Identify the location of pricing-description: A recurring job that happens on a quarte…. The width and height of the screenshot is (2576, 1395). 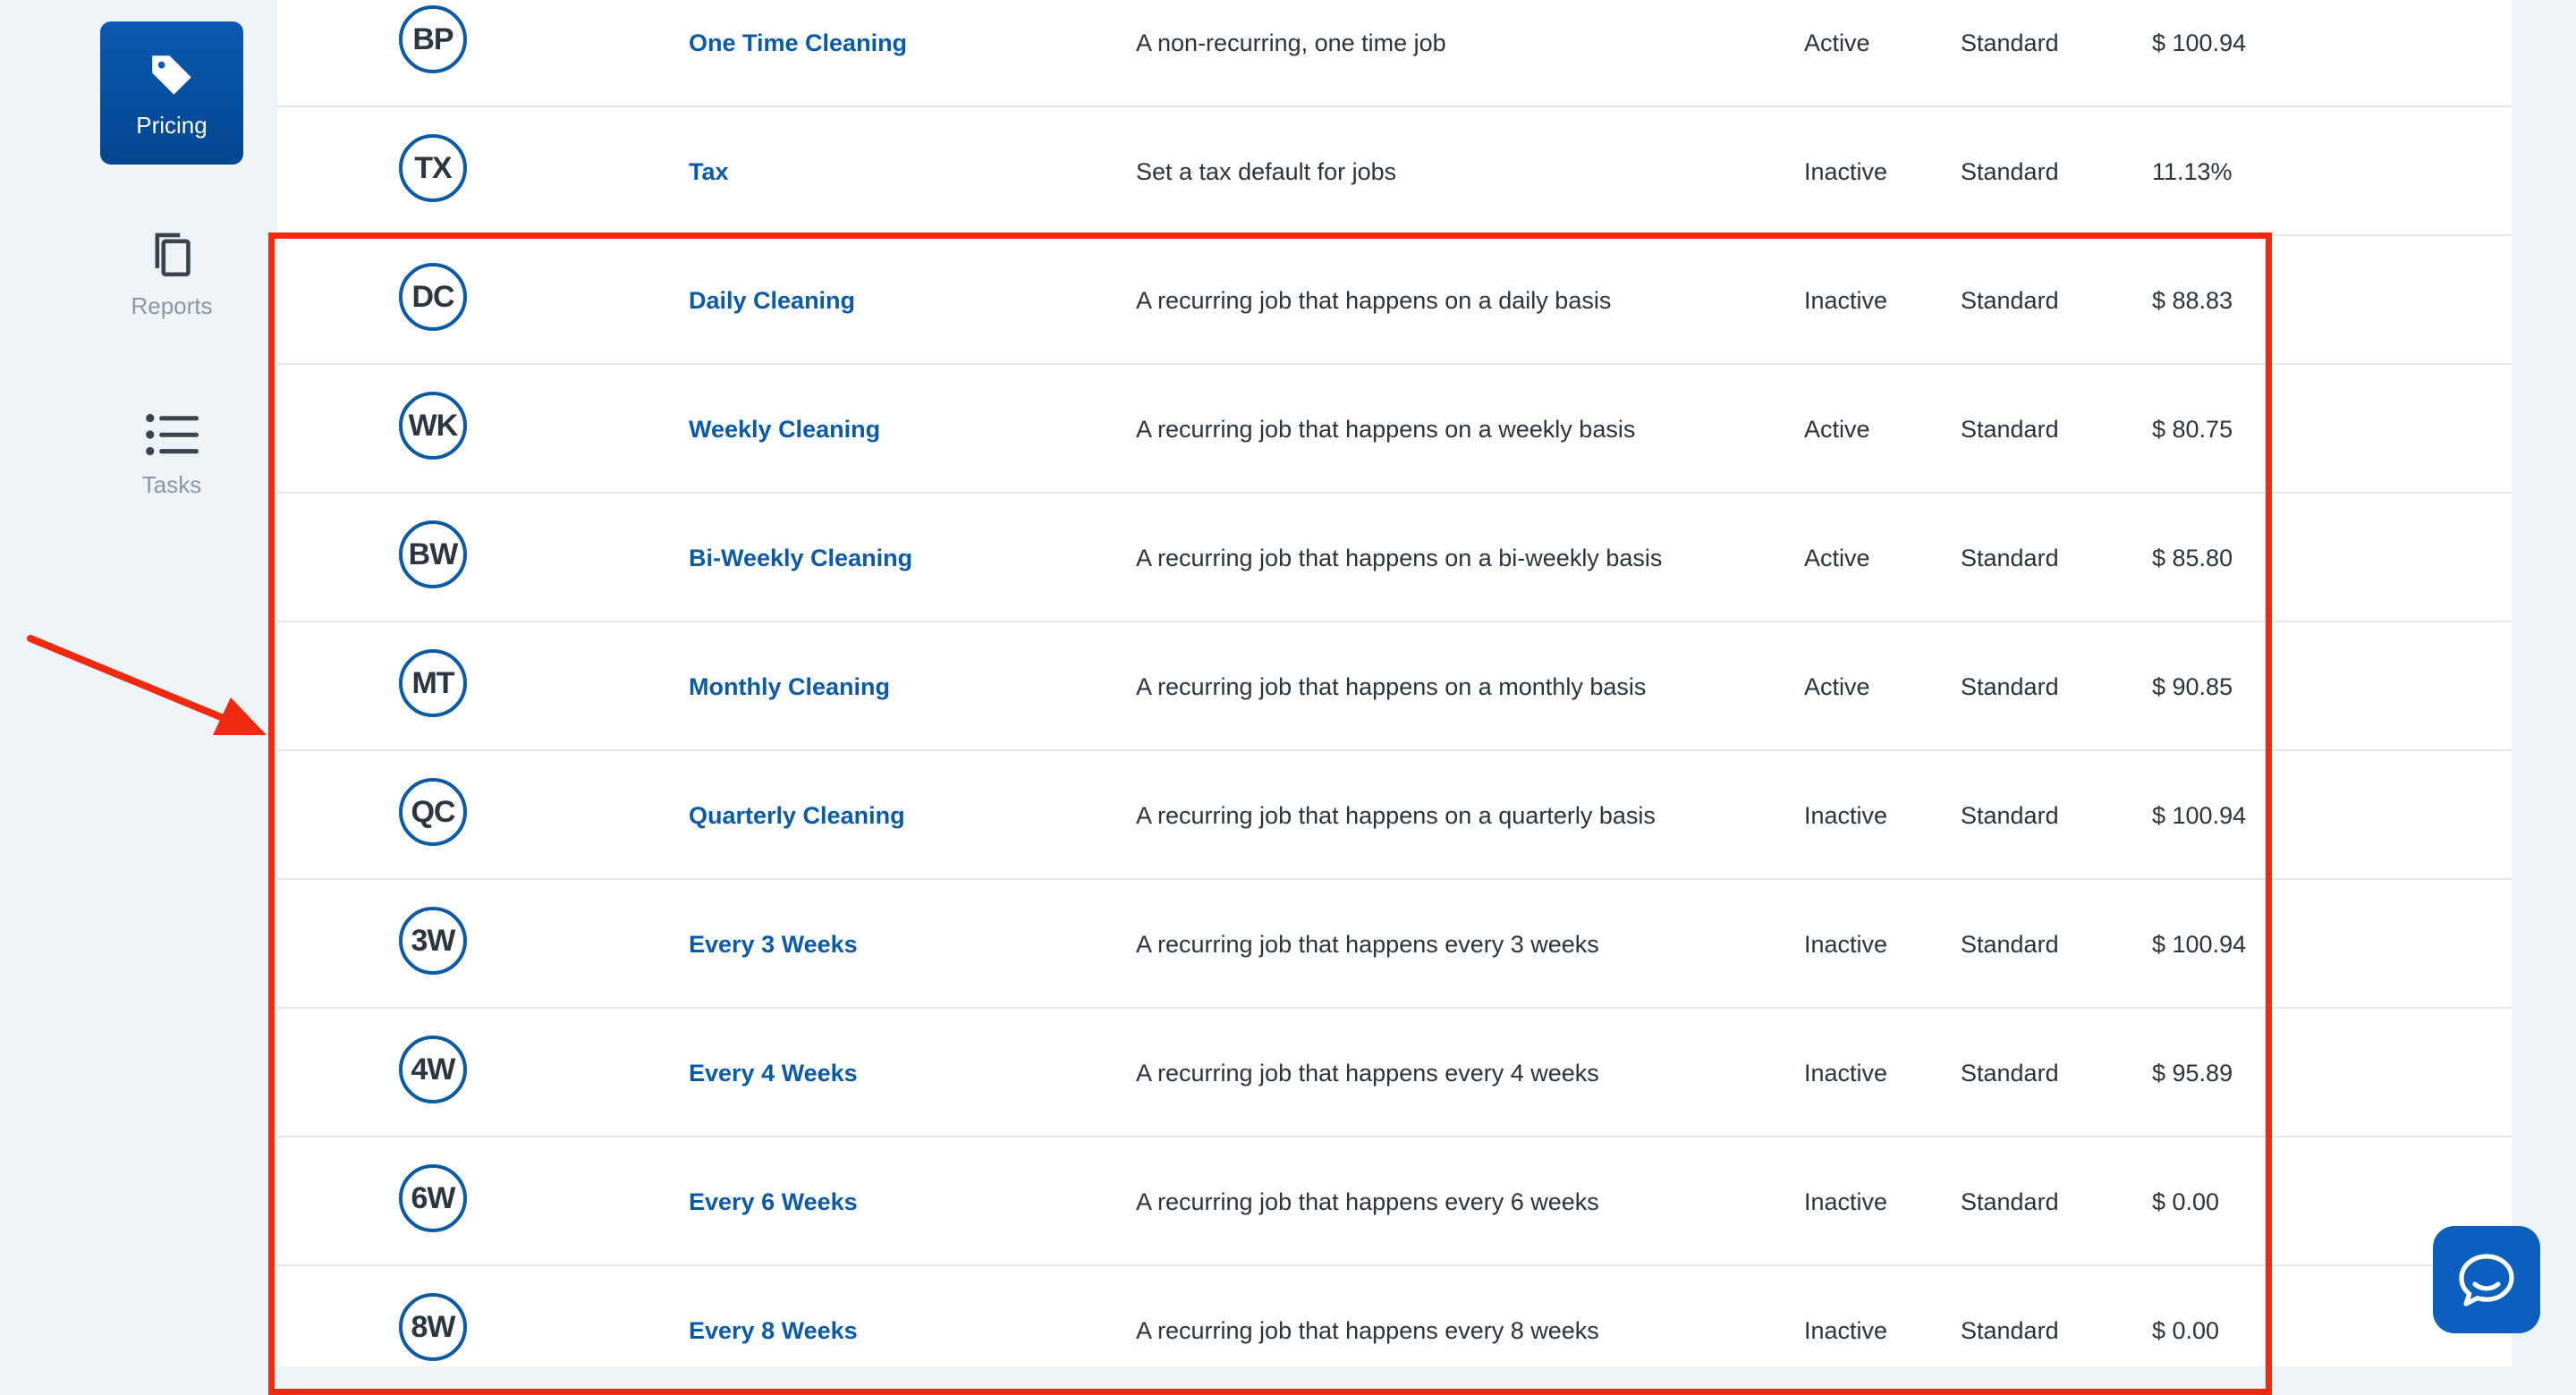
(1396, 815).